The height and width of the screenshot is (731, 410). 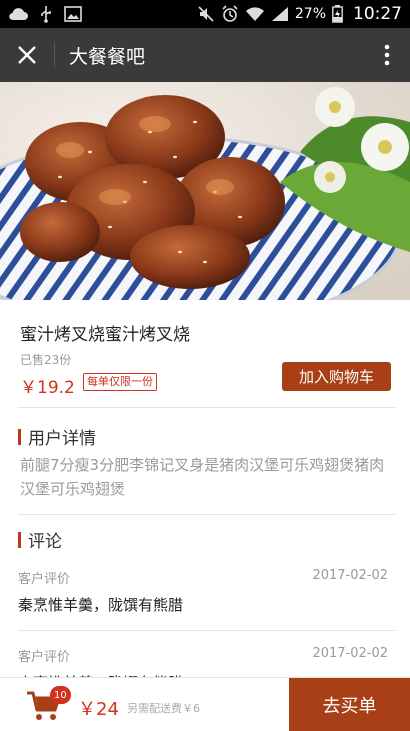 I want to click on more-vertical-icon, so click(x=387, y=55).